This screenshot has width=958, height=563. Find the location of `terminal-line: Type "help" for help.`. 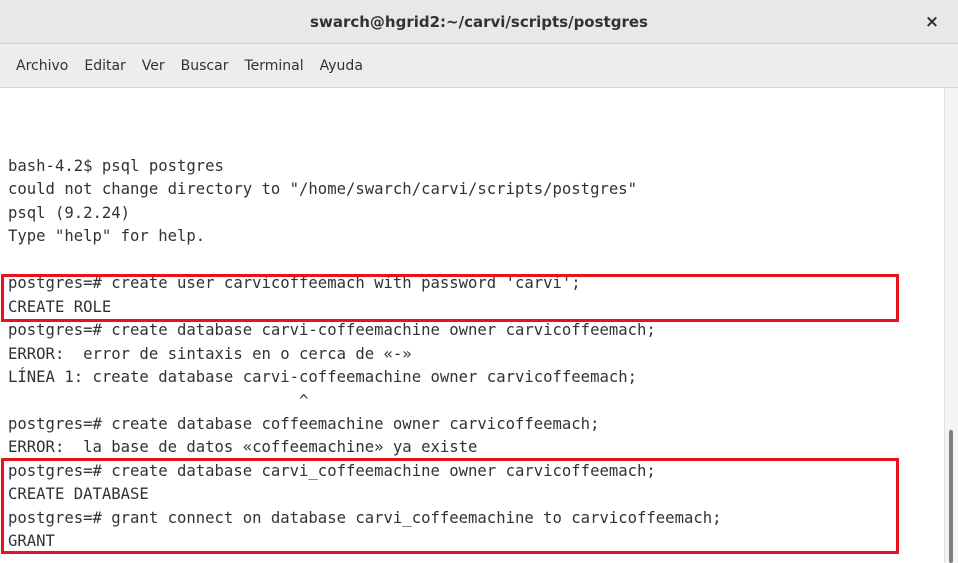

terminal-line: Type "help" for help. is located at coordinates (107, 236).